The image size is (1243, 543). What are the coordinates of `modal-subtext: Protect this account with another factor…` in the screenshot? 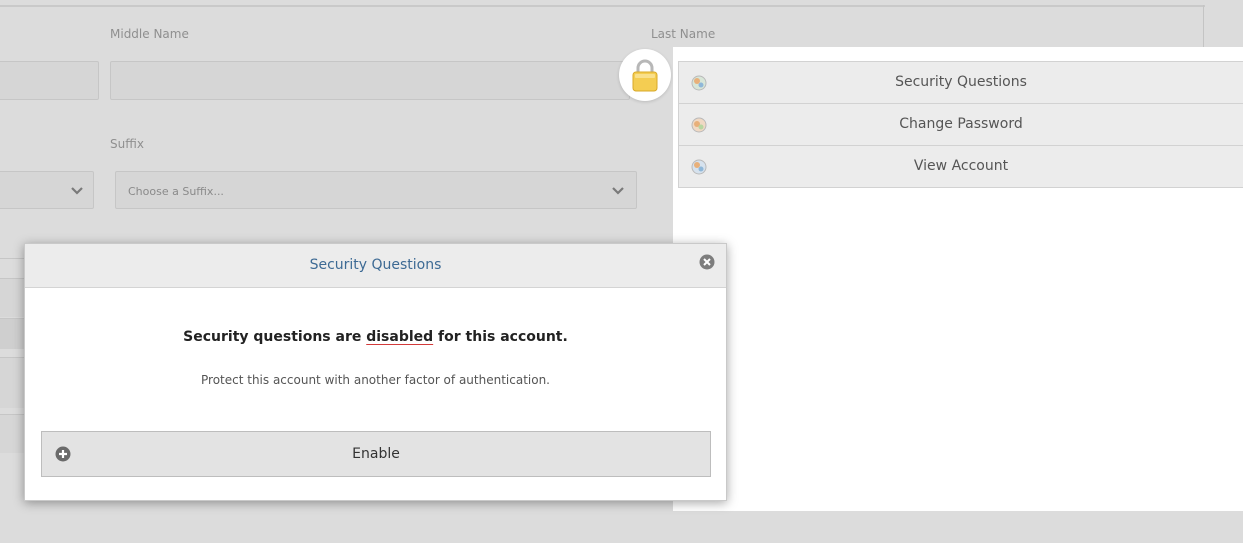 It's located at (375, 380).